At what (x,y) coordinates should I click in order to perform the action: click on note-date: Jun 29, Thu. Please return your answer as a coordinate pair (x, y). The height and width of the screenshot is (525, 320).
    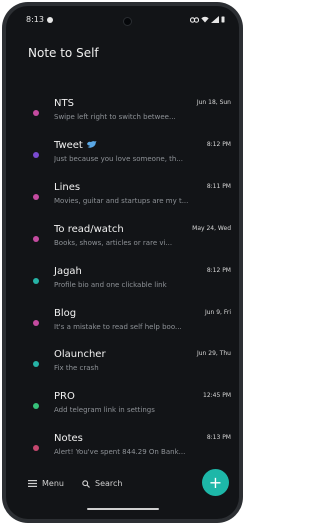
    Looking at the image, I should click on (213, 353).